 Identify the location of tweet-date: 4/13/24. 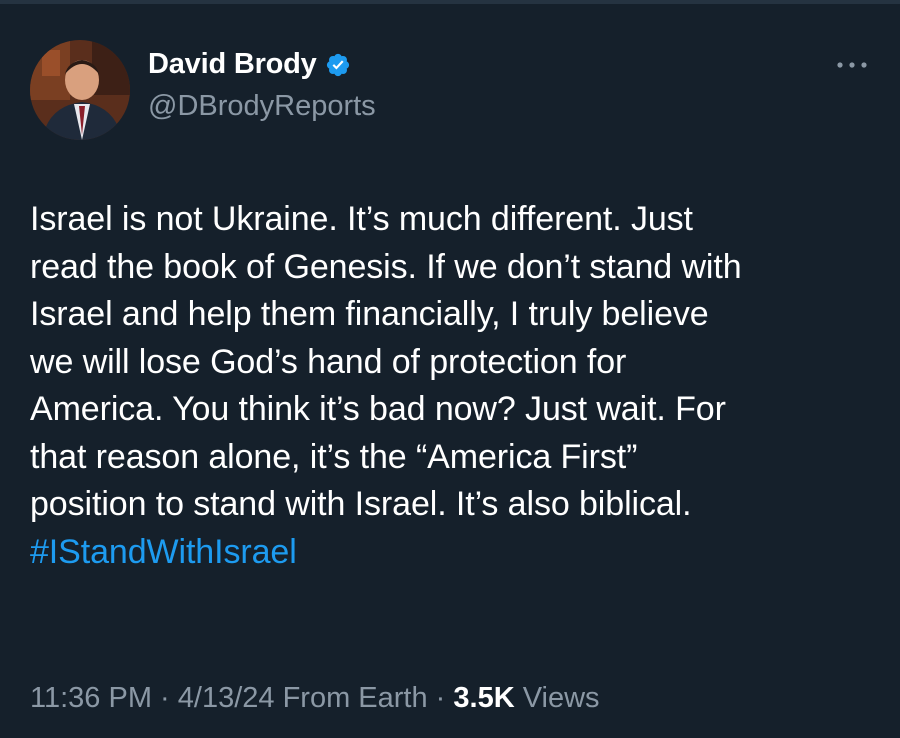
(226, 698).